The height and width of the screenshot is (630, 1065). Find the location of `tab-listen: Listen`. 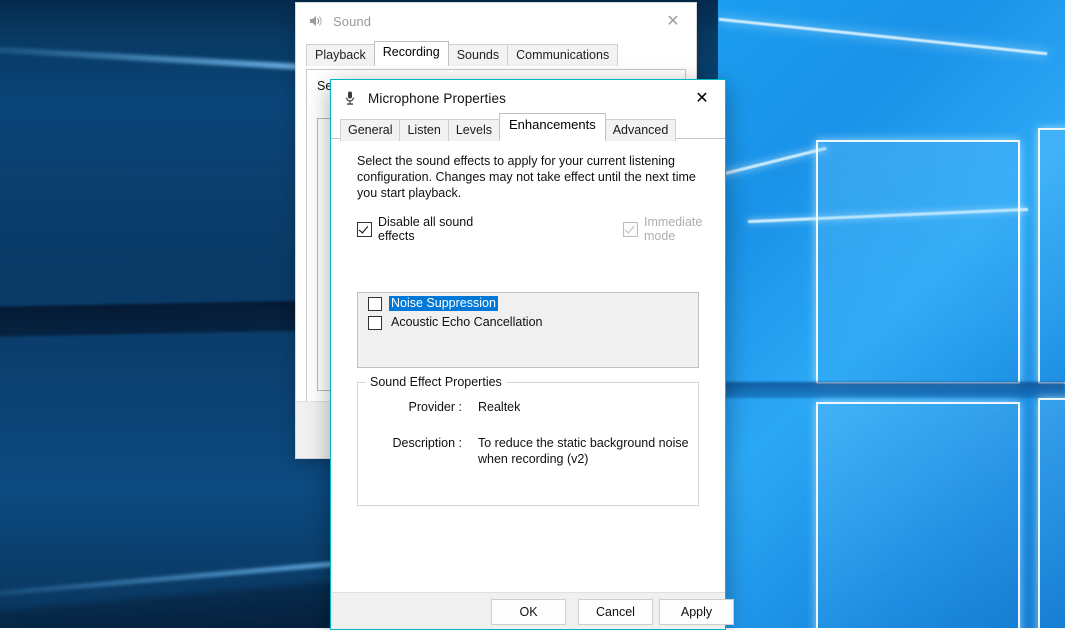

tab-listen: Listen is located at coordinates (423, 130).